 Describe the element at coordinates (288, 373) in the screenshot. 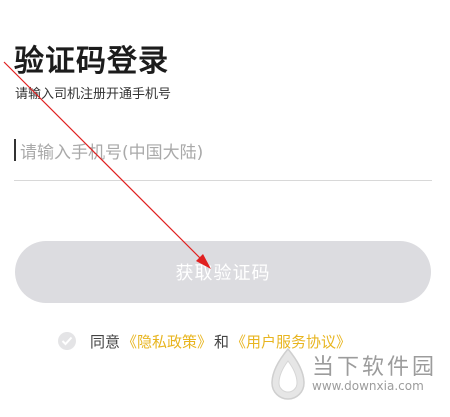

I see `watermark-logo-icon` at that location.